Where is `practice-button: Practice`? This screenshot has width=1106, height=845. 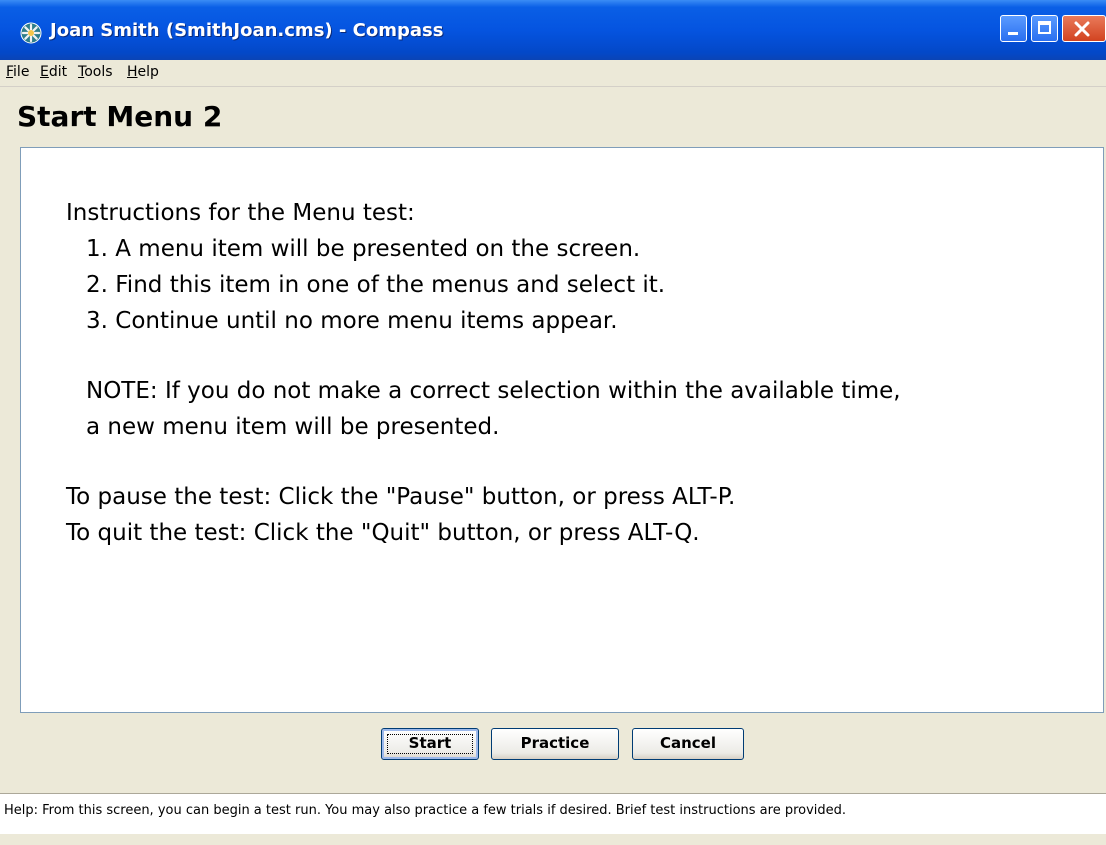 practice-button: Practice is located at coordinates (555, 744).